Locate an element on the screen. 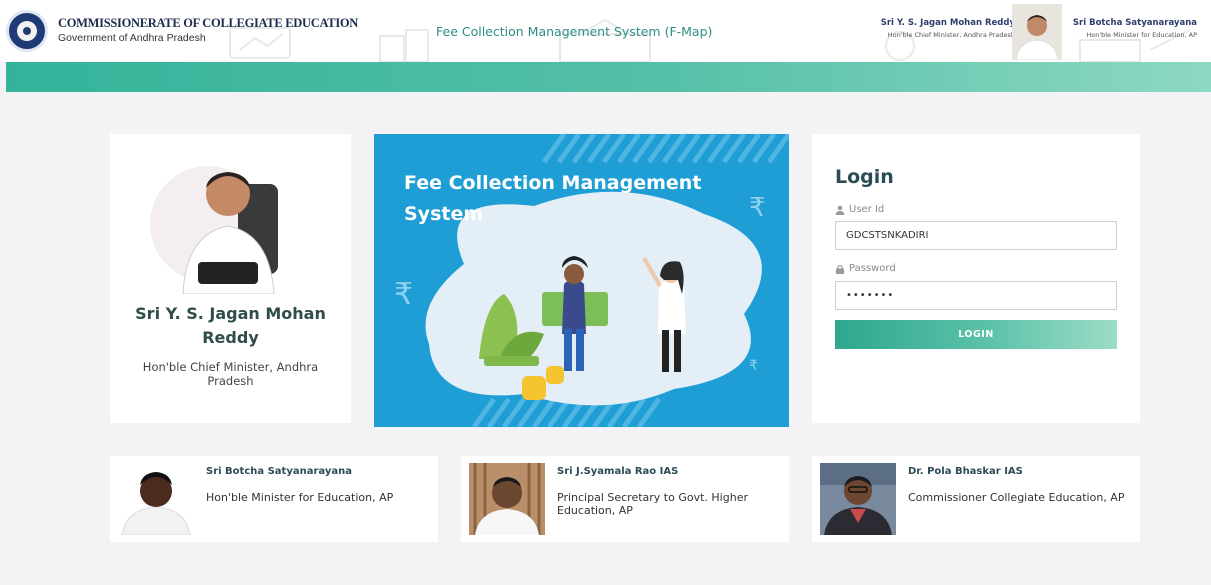 Image resolution: width=1211 pixels, height=585 pixels. header-minister-name: Sri Botcha Satyanarayana is located at coordinates (1134, 23).